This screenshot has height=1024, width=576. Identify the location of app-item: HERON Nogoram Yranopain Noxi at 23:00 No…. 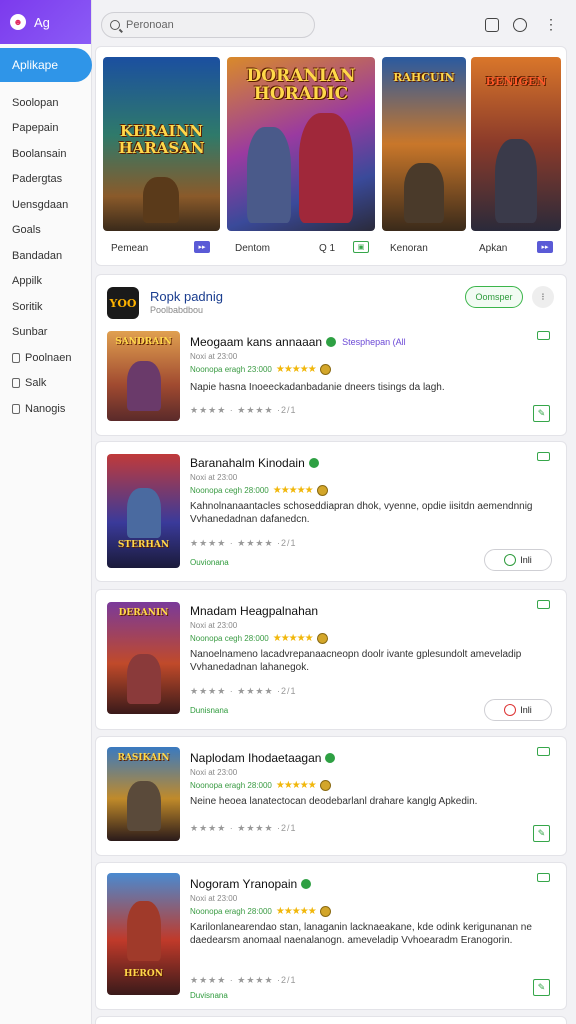
(331, 936).